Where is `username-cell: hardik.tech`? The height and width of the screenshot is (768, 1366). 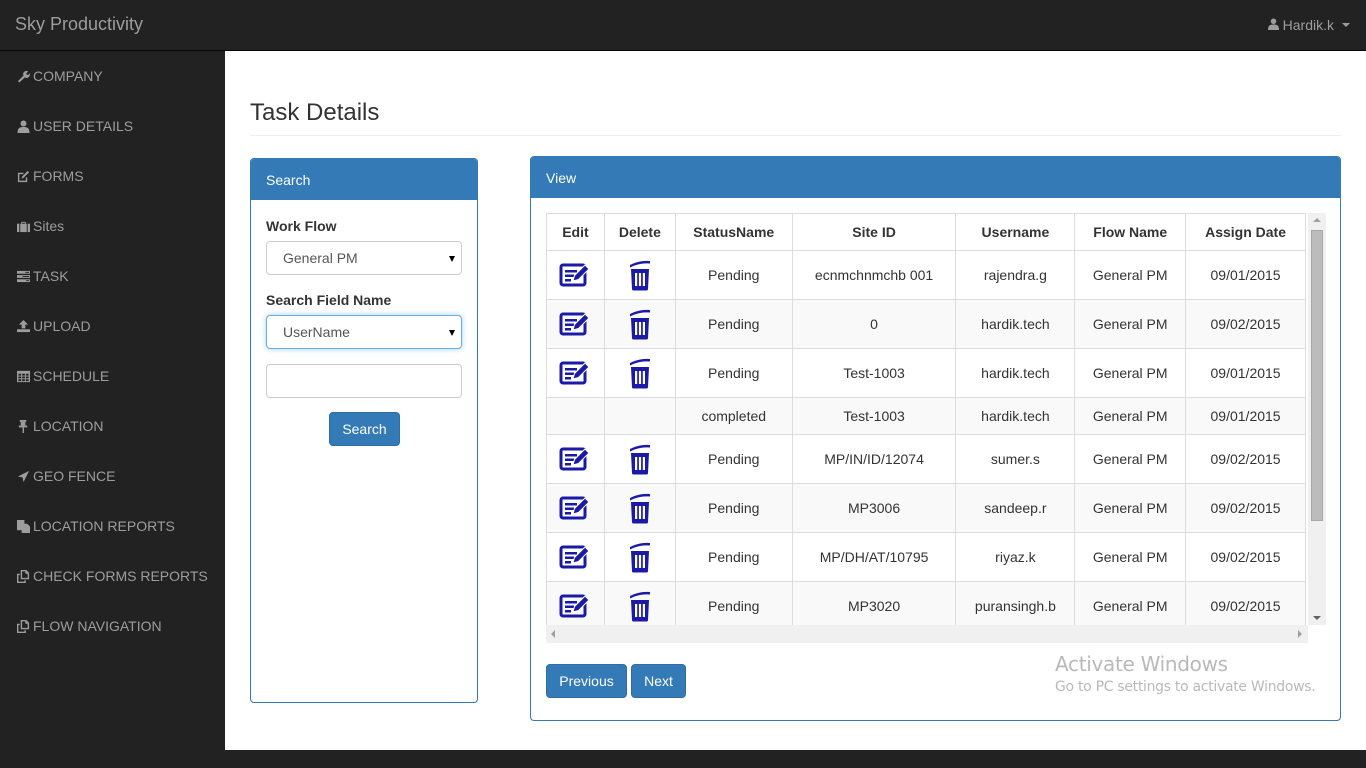 username-cell: hardik.tech is located at coordinates (1015, 324).